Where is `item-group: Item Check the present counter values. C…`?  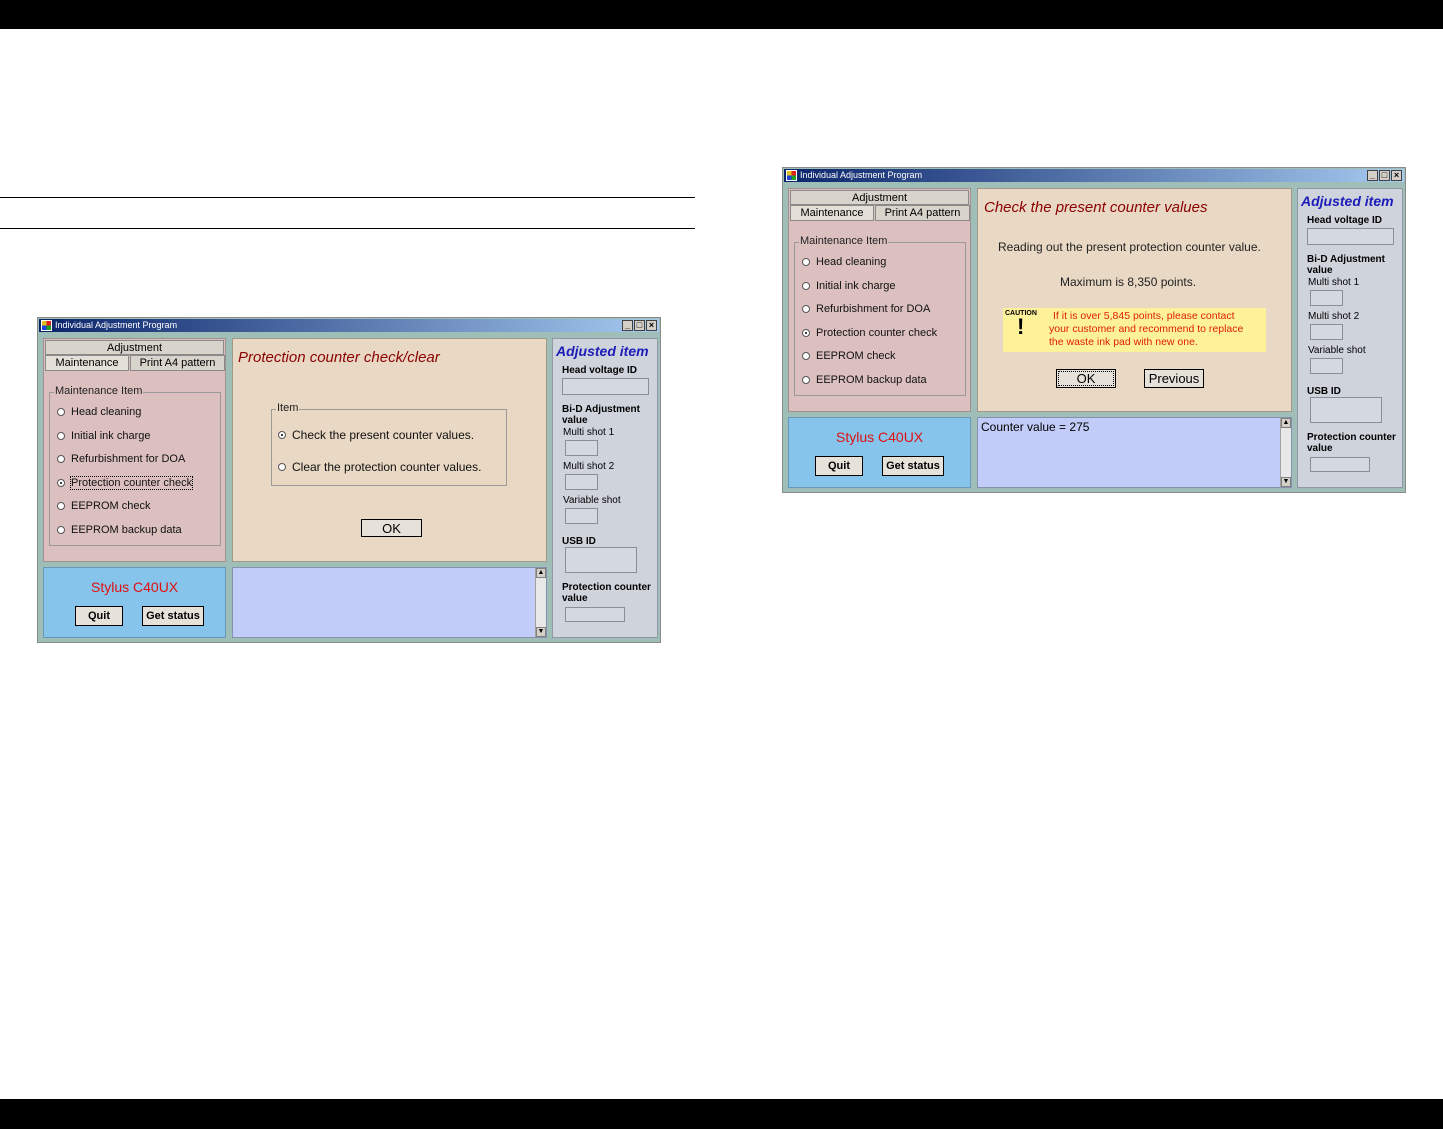
item-group: Item Check the present counter values. C… is located at coordinates (389, 444).